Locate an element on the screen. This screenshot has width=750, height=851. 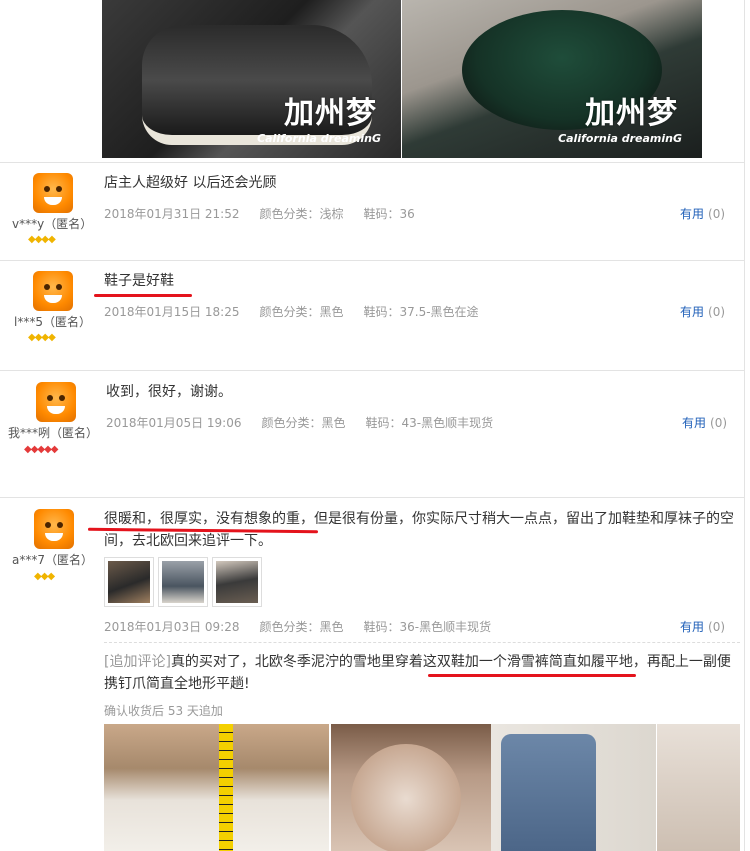
review-size: 鞋码：43-黑色顺丰现货 is located at coordinates (429, 423).